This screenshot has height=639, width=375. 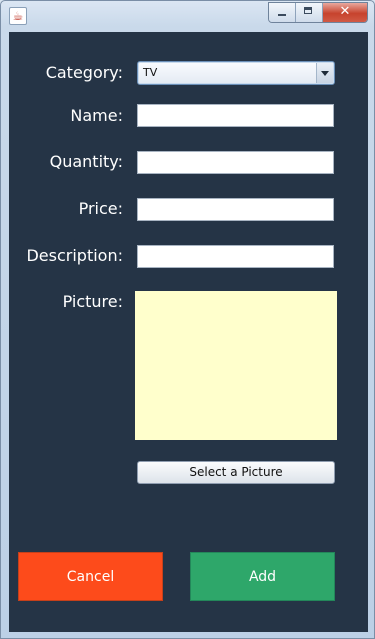 What do you see at coordinates (235, 209) in the screenshot?
I see `price-field` at bounding box center [235, 209].